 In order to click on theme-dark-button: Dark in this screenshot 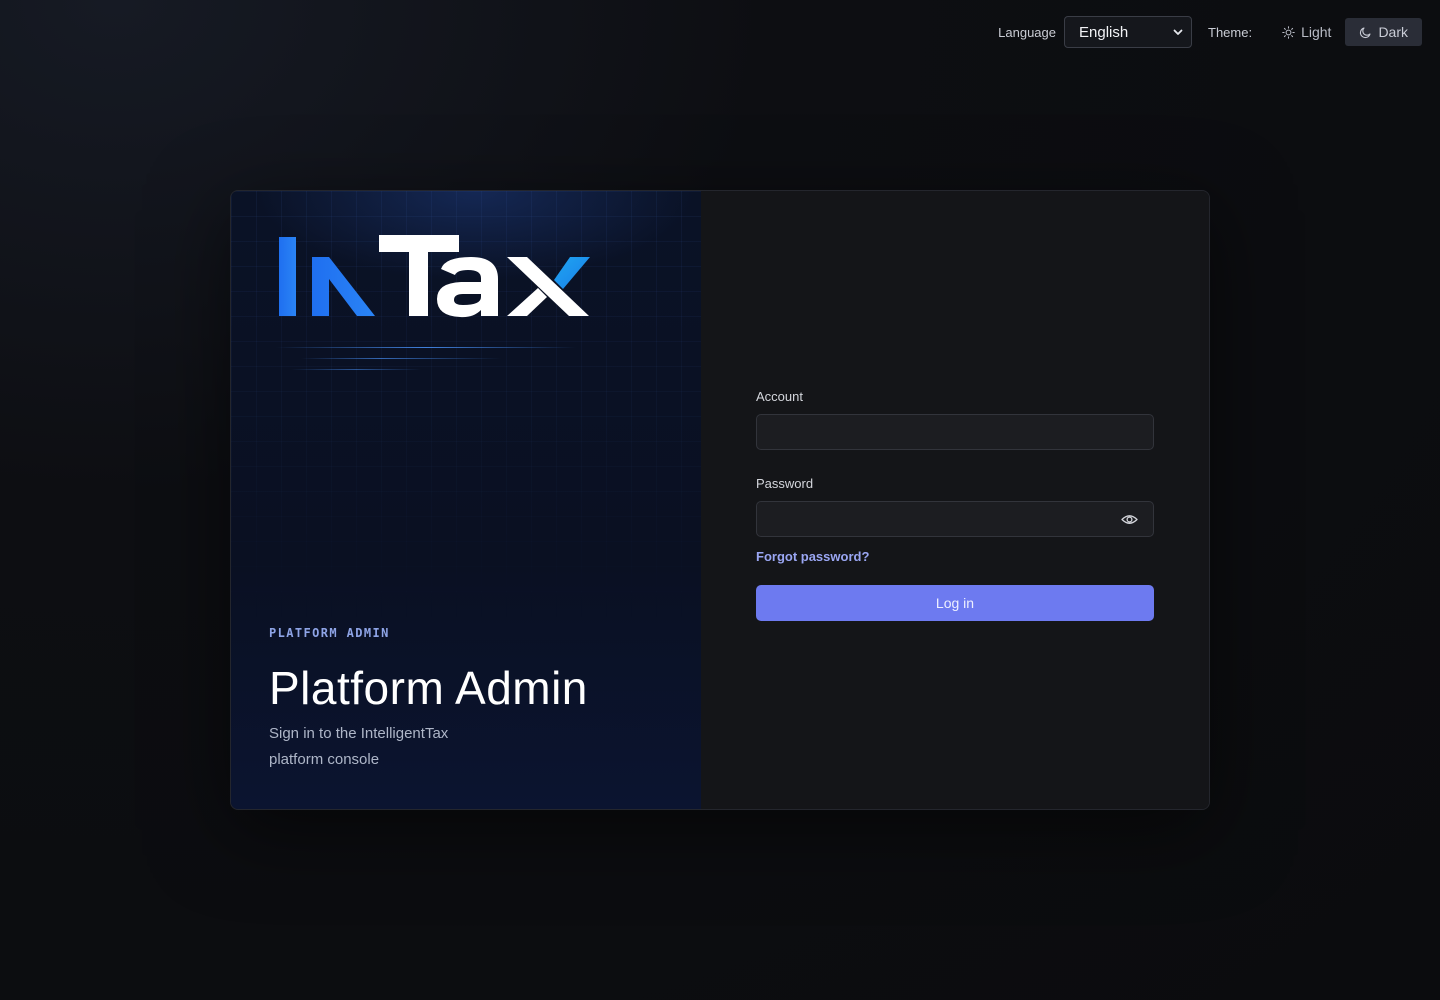, I will do `click(1383, 32)`.